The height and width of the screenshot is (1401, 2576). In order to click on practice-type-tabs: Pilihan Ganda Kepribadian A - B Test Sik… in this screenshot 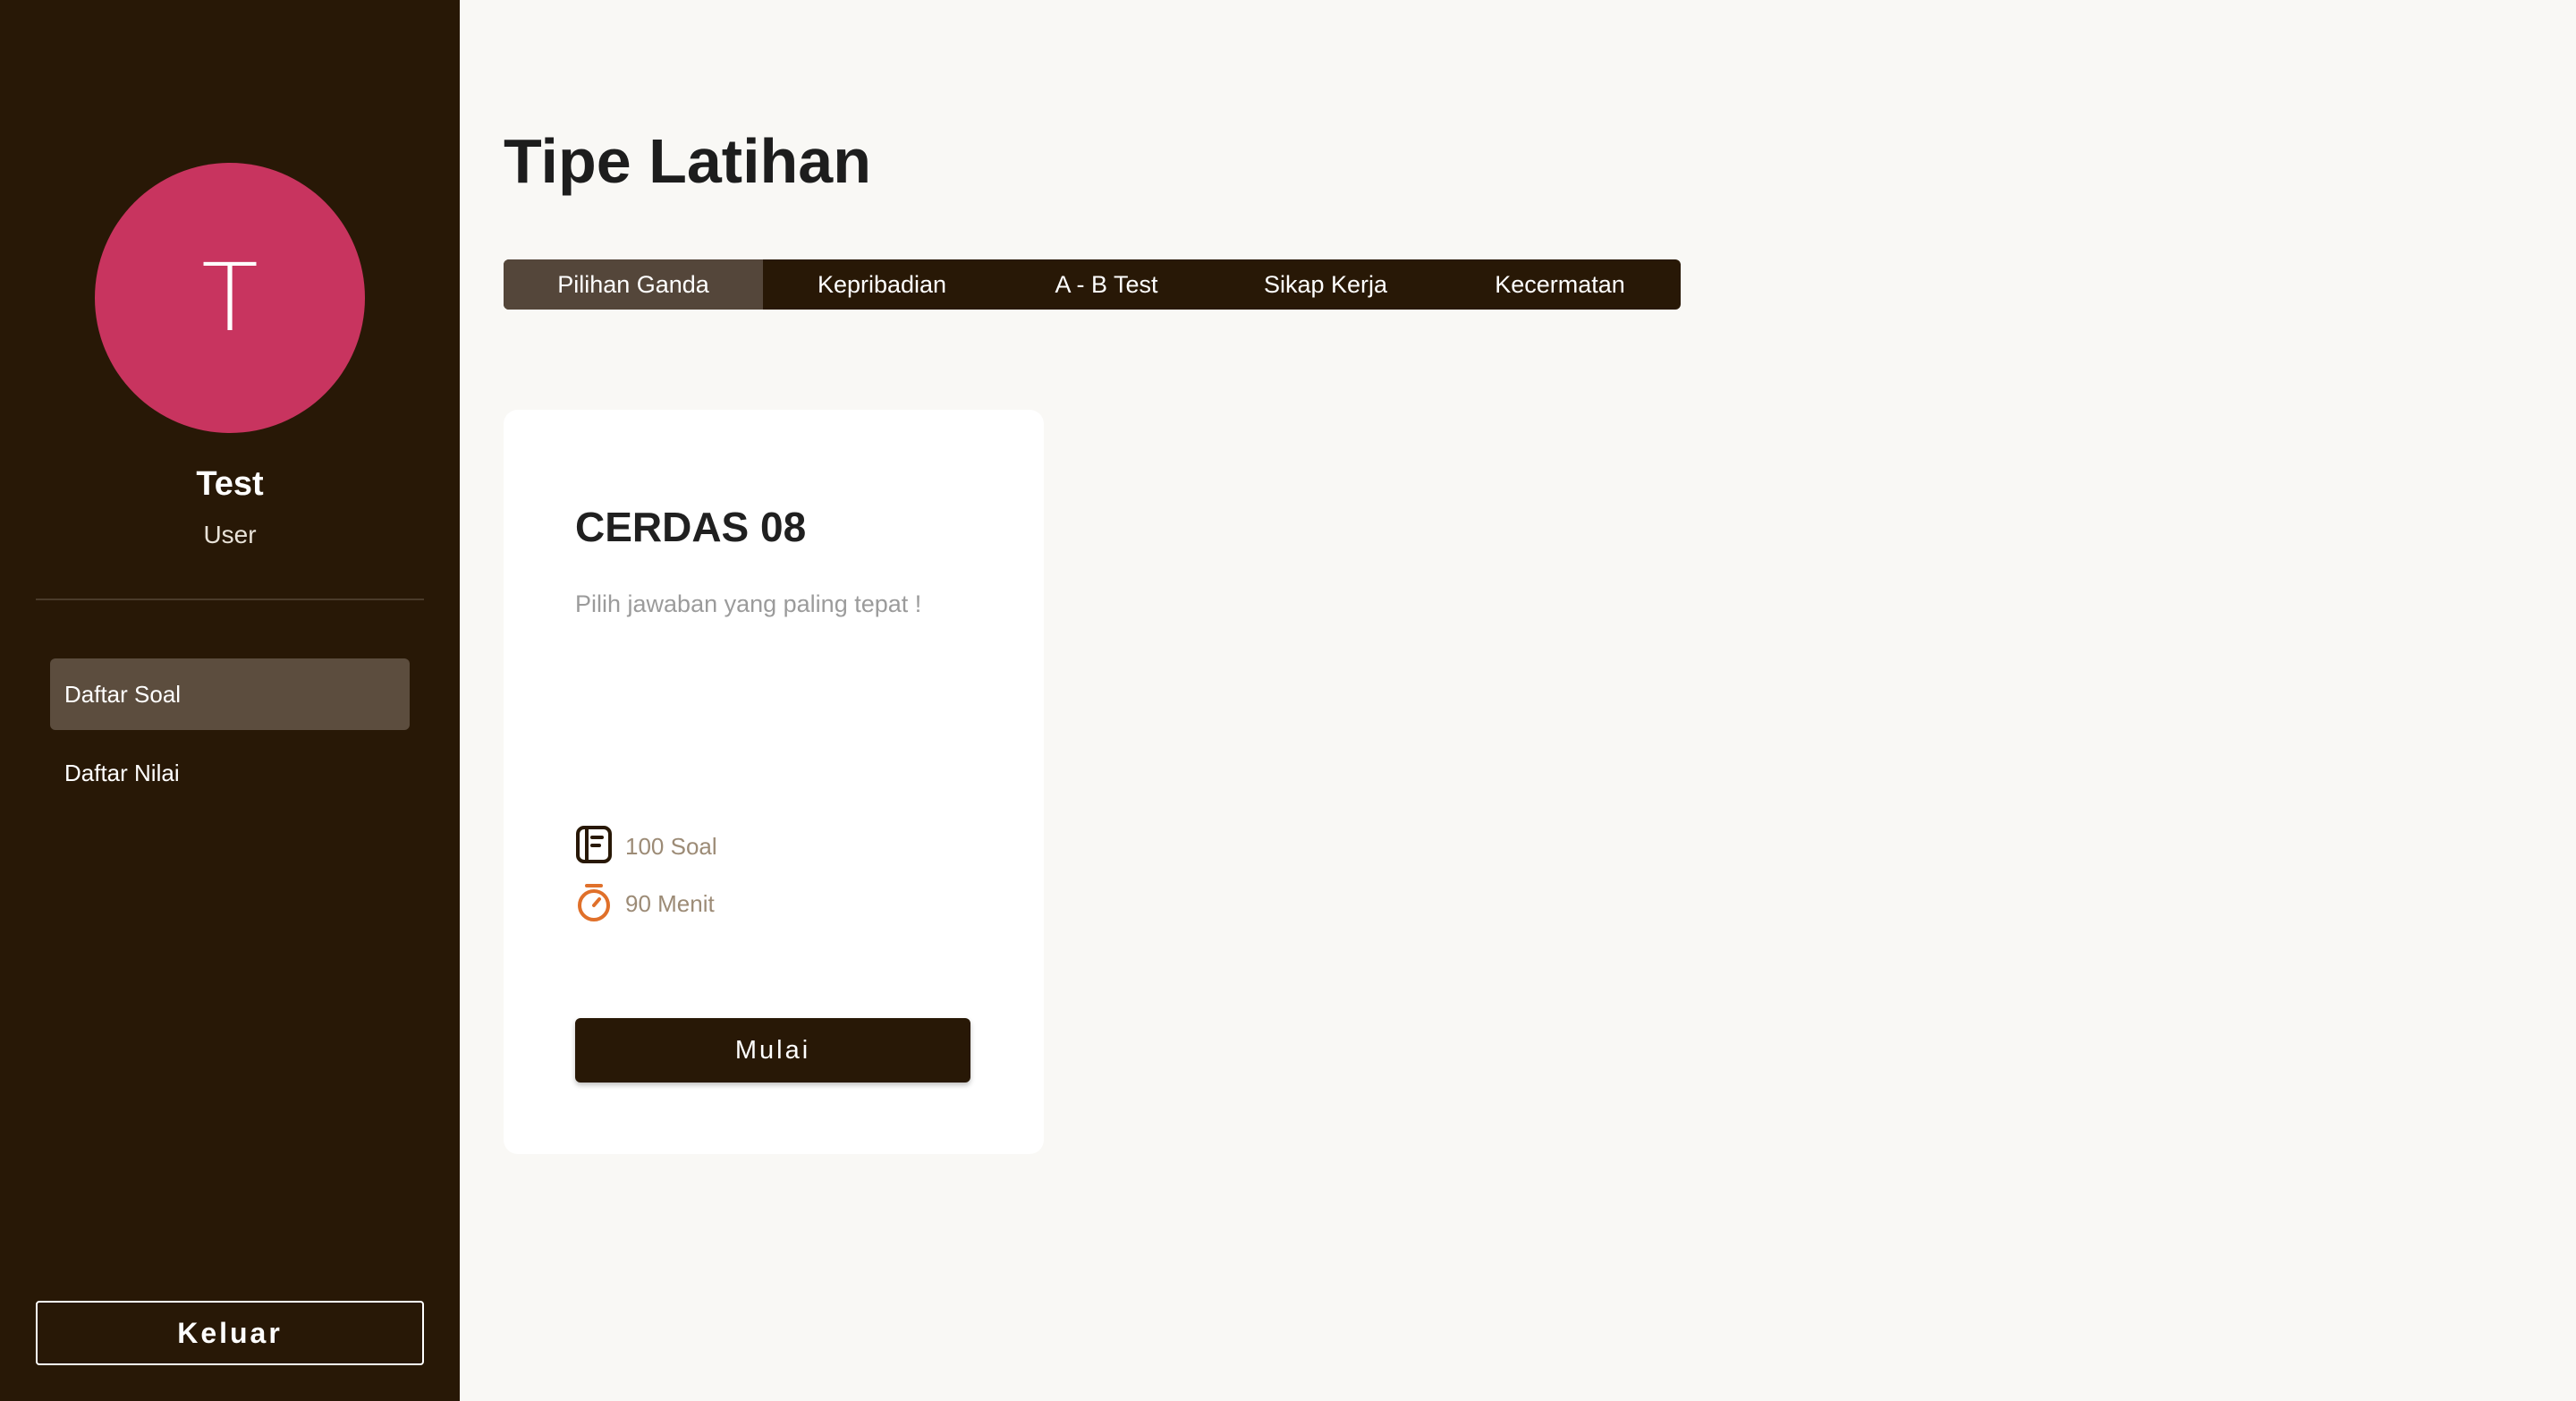, I will do `click(1092, 284)`.